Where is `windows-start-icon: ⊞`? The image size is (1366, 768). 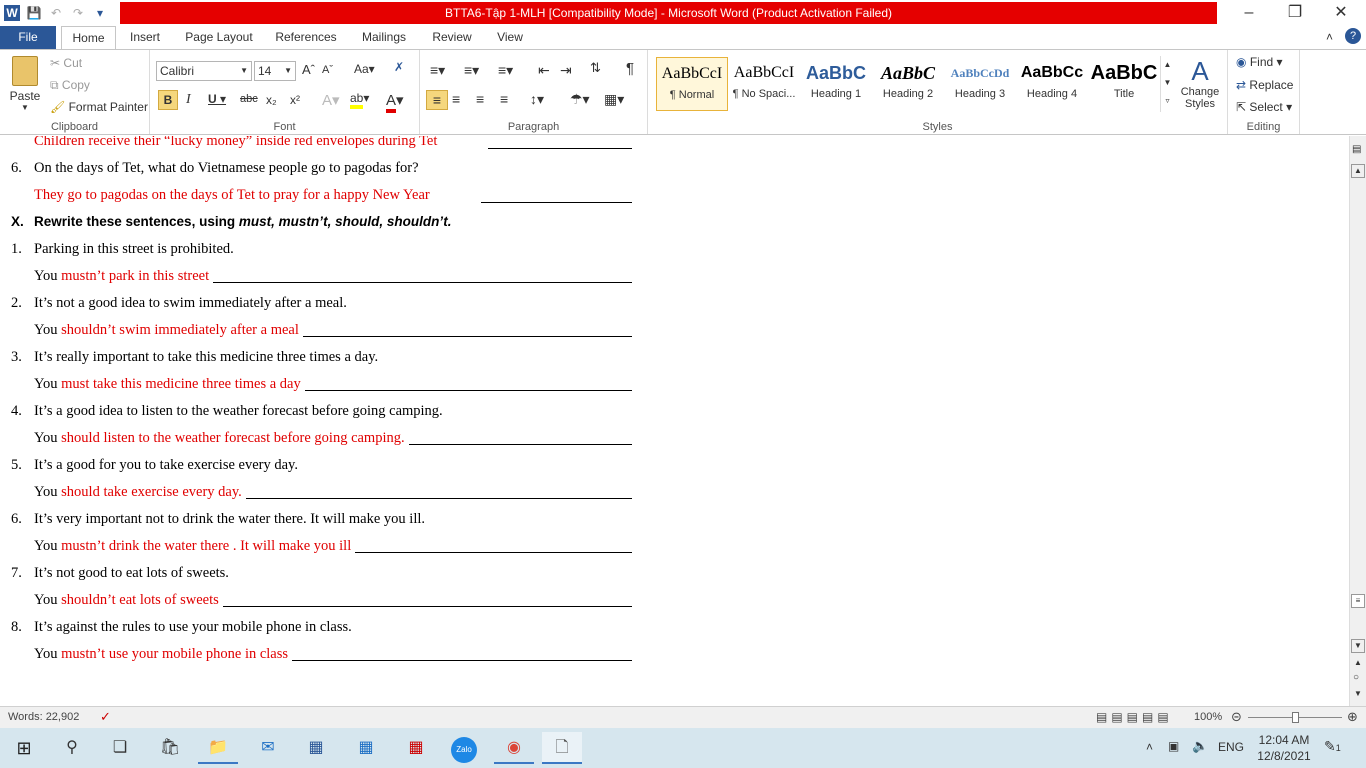 windows-start-icon: ⊞ is located at coordinates (24, 748).